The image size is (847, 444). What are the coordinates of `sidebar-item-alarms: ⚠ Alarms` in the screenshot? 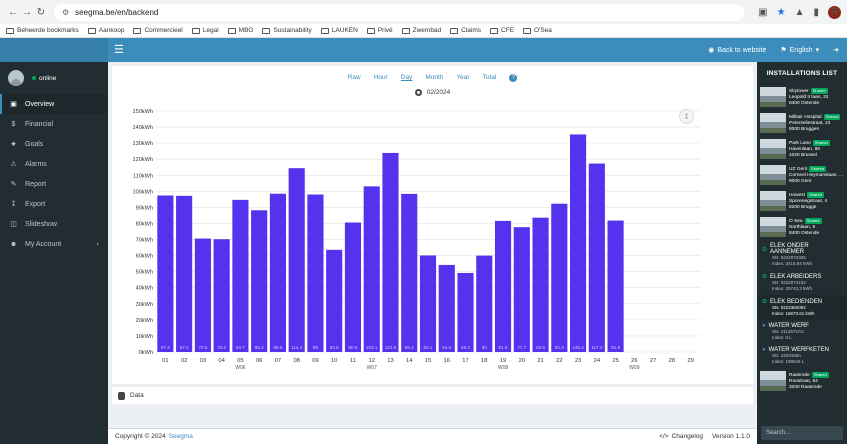 It's located at (54, 164).